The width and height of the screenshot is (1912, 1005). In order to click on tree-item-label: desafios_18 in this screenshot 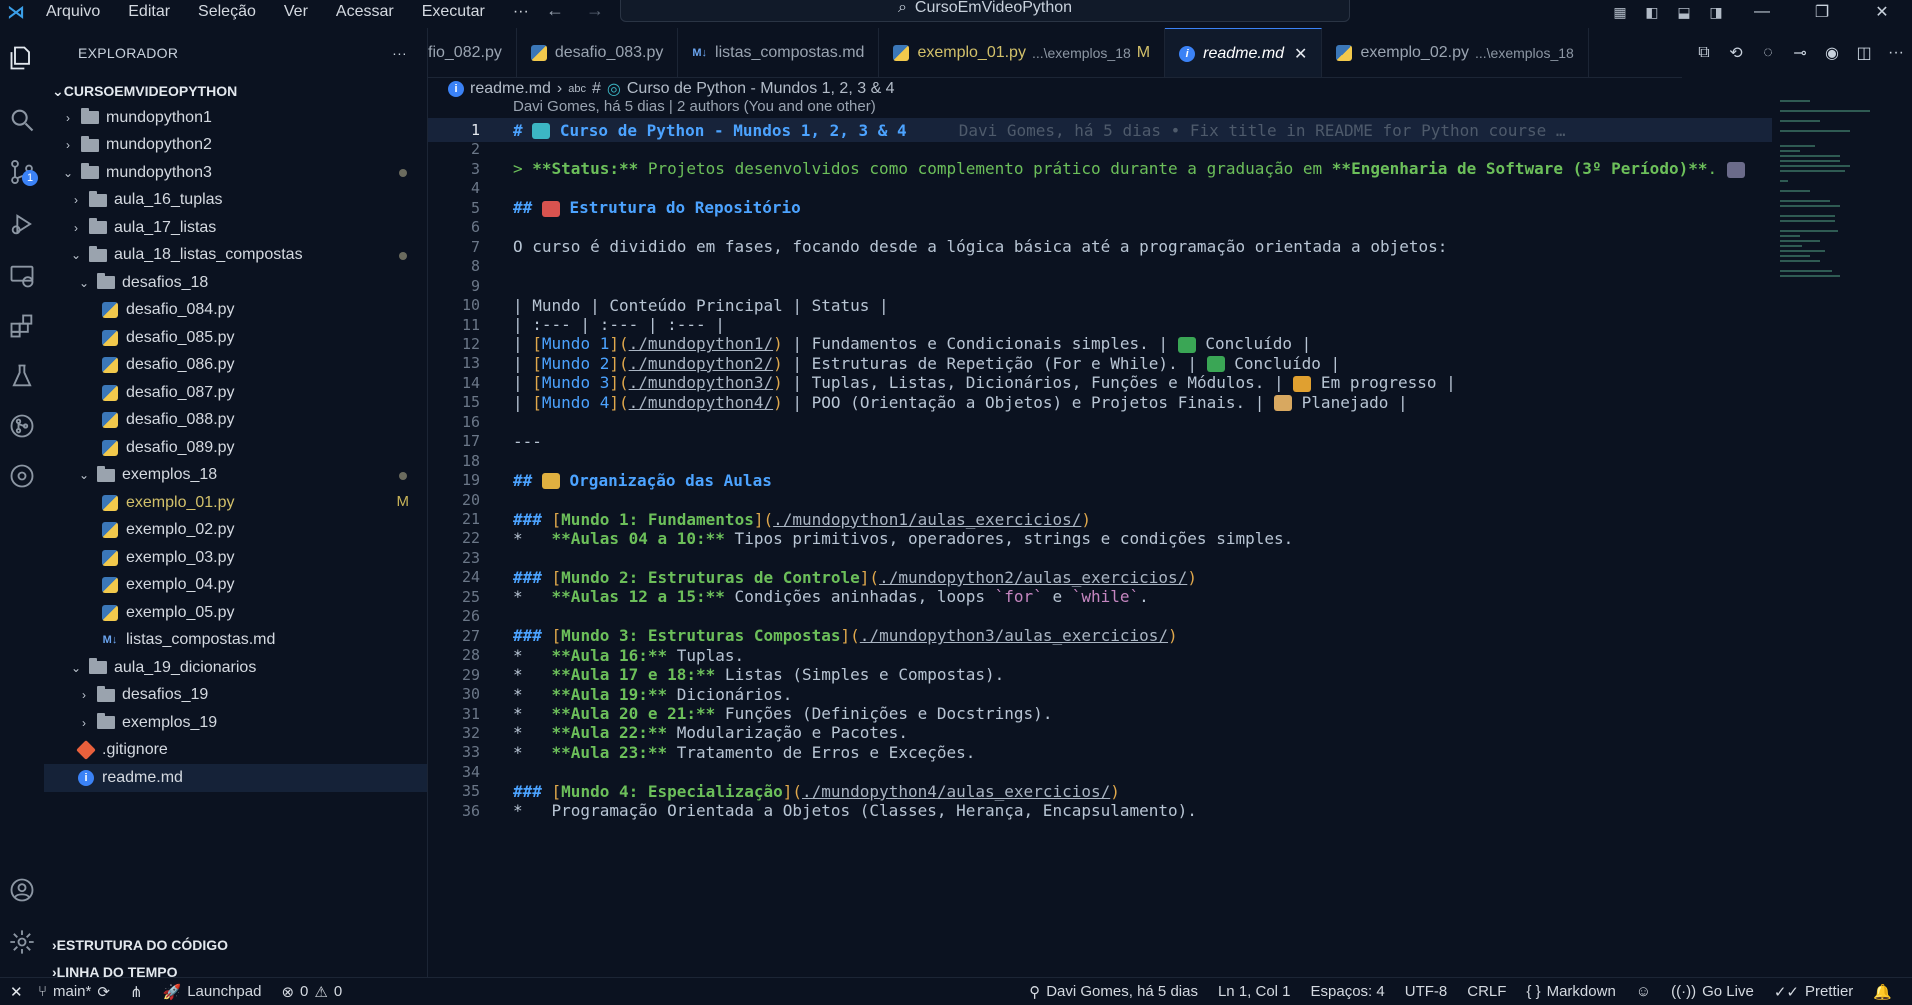, I will do `click(165, 282)`.